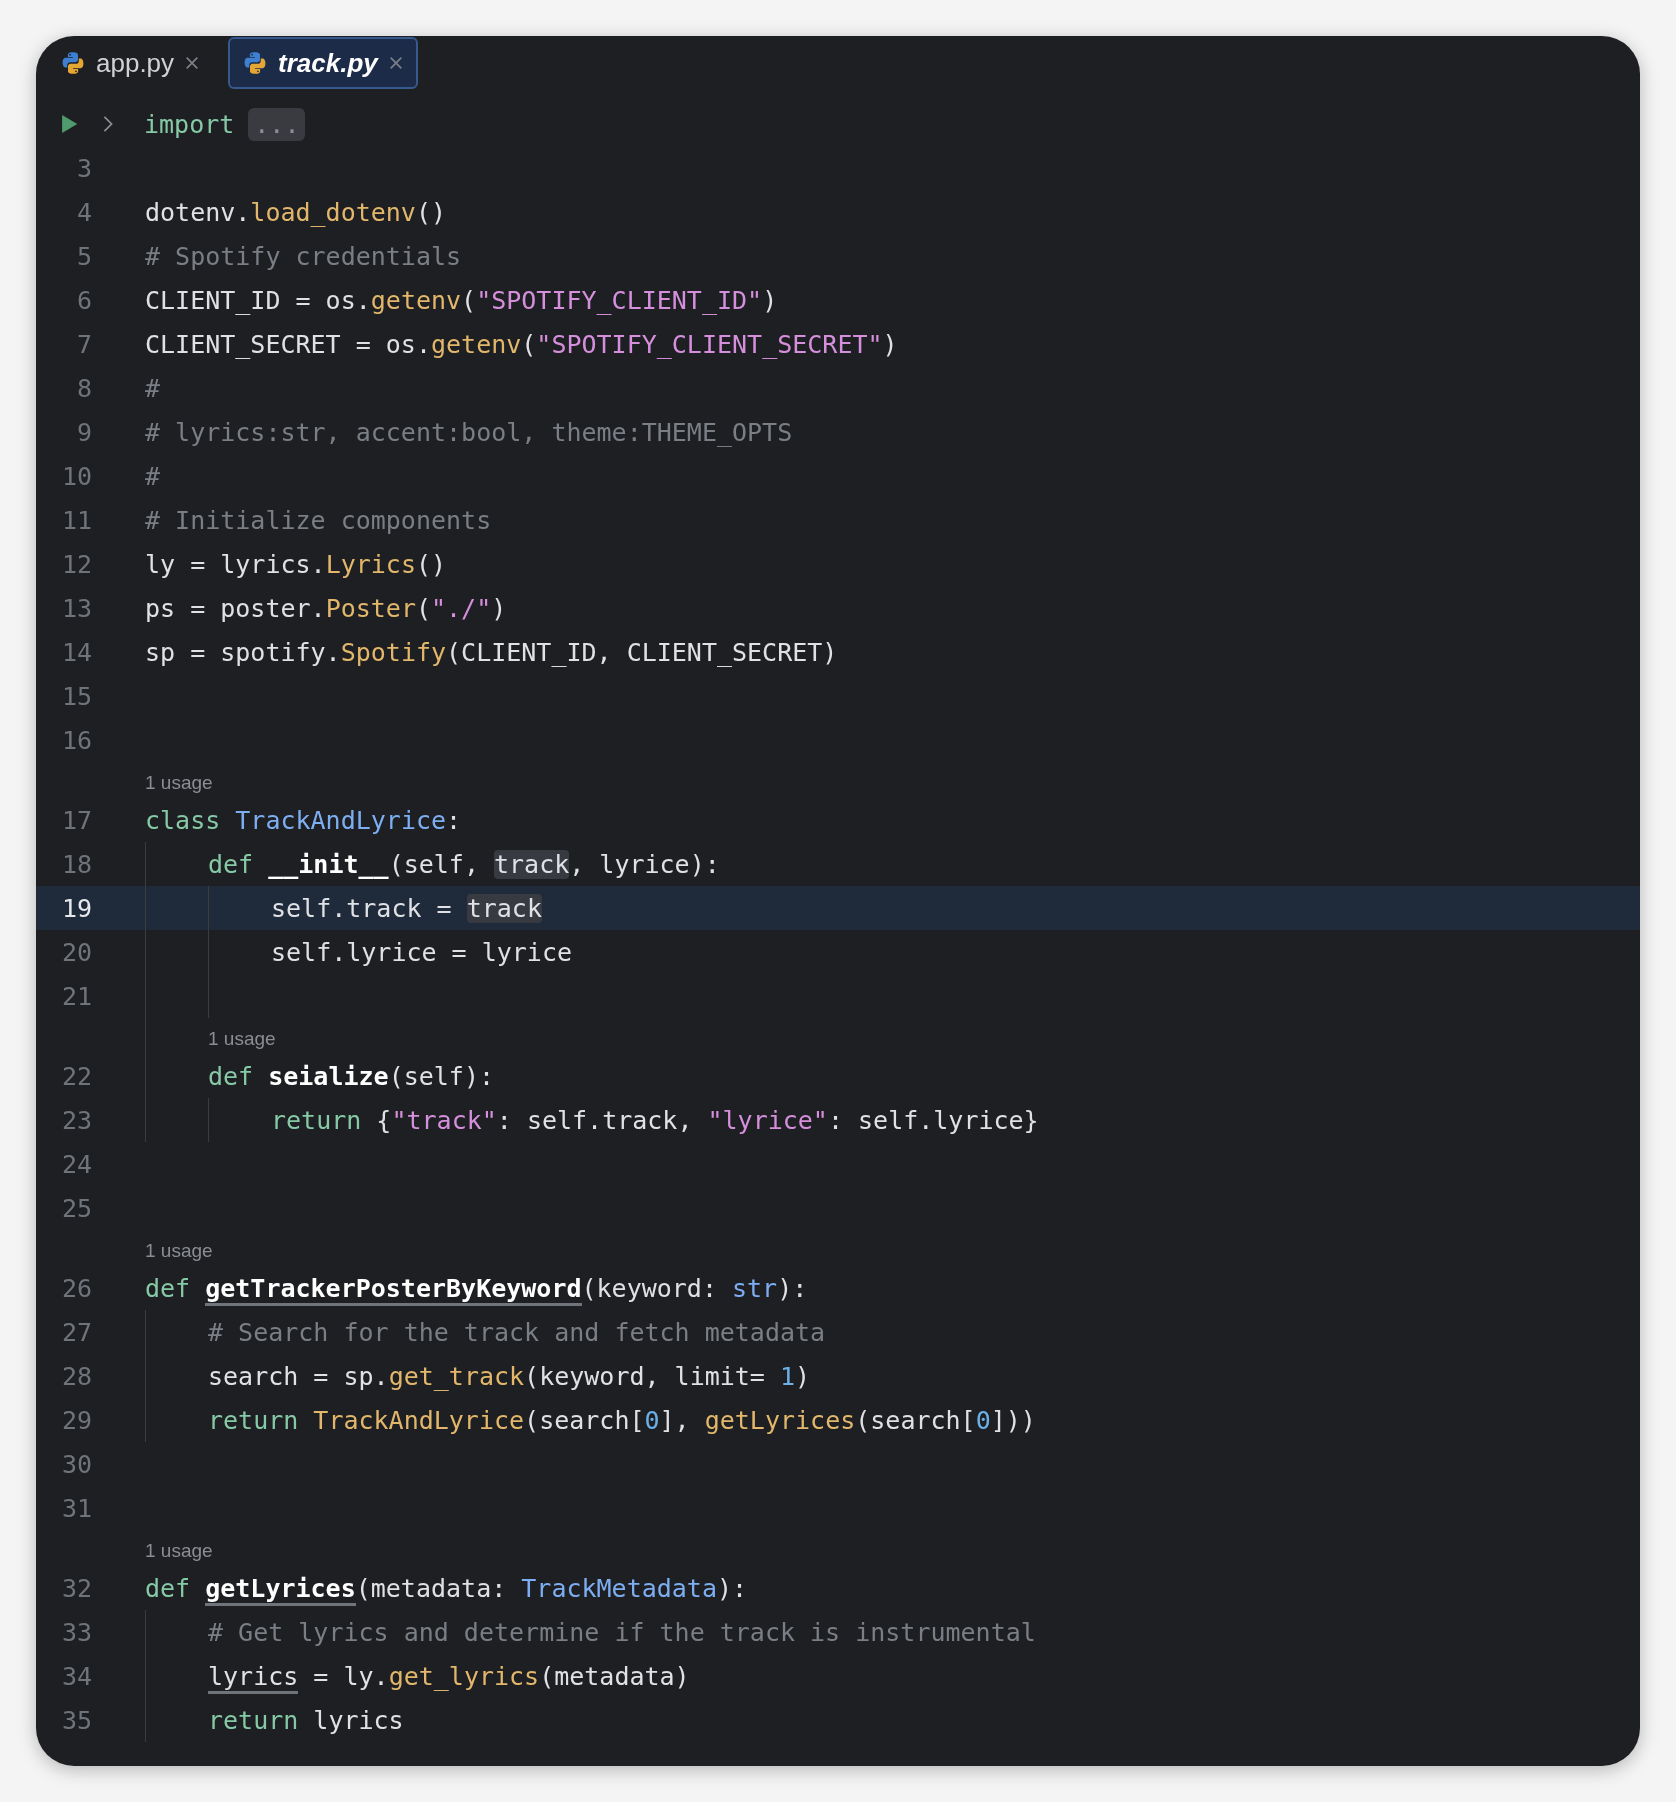 The width and height of the screenshot is (1676, 1802). Describe the element at coordinates (303, 256) in the screenshot. I see `code-line: # Spotify credentials` at that location.